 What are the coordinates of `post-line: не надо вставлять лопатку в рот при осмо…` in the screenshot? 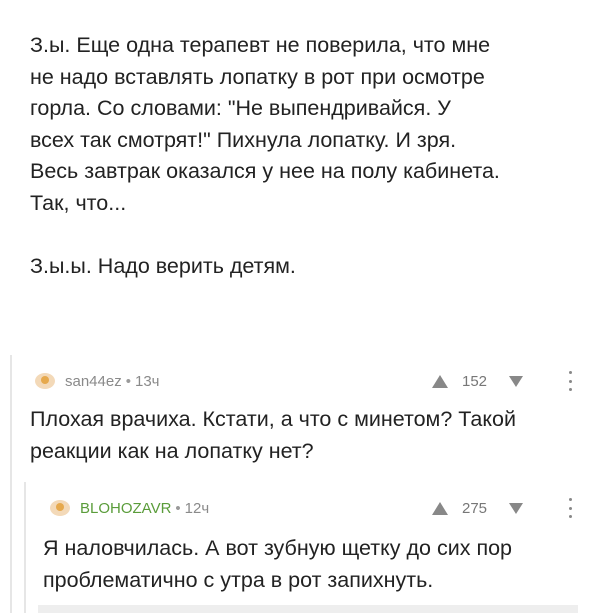 It's located at (257, 76).